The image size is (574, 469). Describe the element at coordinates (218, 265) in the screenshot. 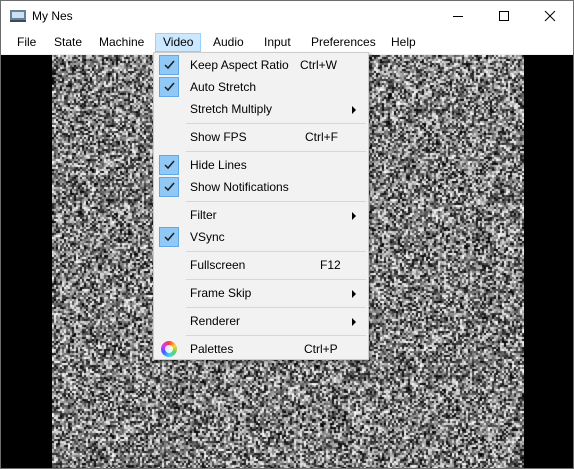

I see `menu-item-label: Fullscreen` at that location.